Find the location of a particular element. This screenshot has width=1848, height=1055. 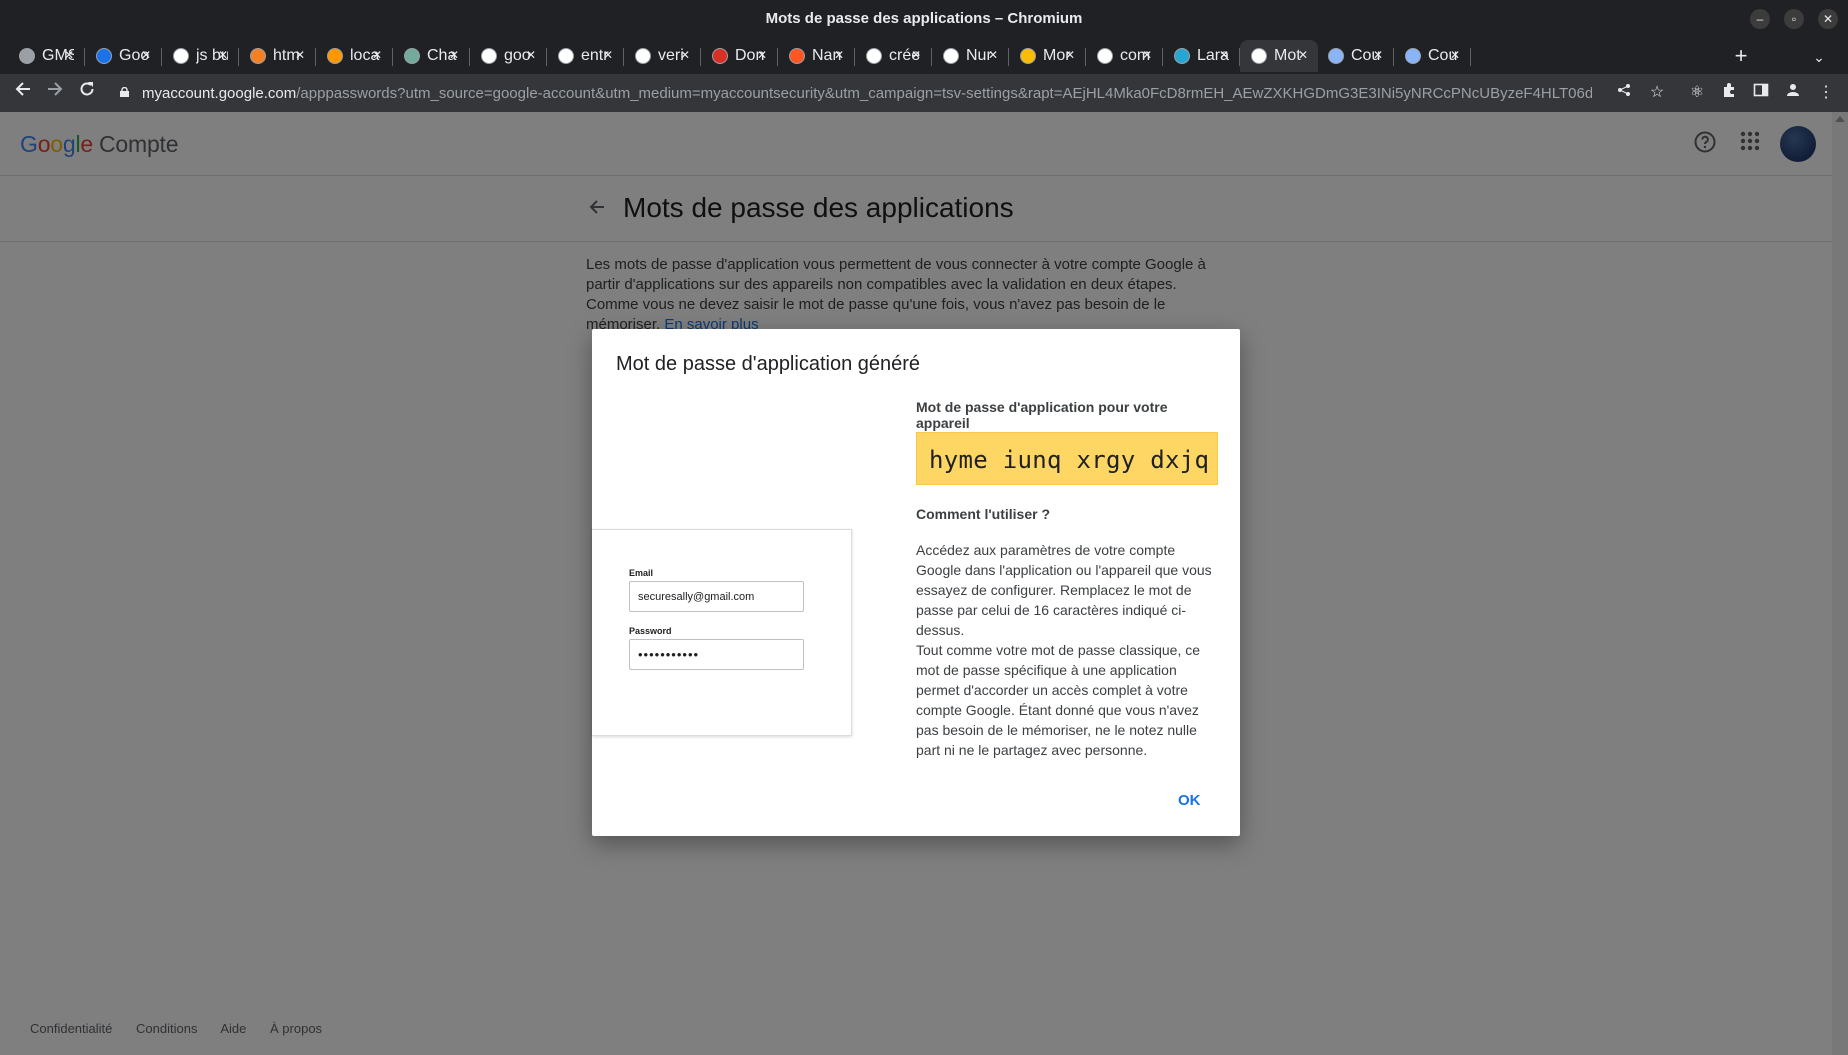

generated-password: hyme iunq xrgy dxjq is located at coordinates (1069, 460).